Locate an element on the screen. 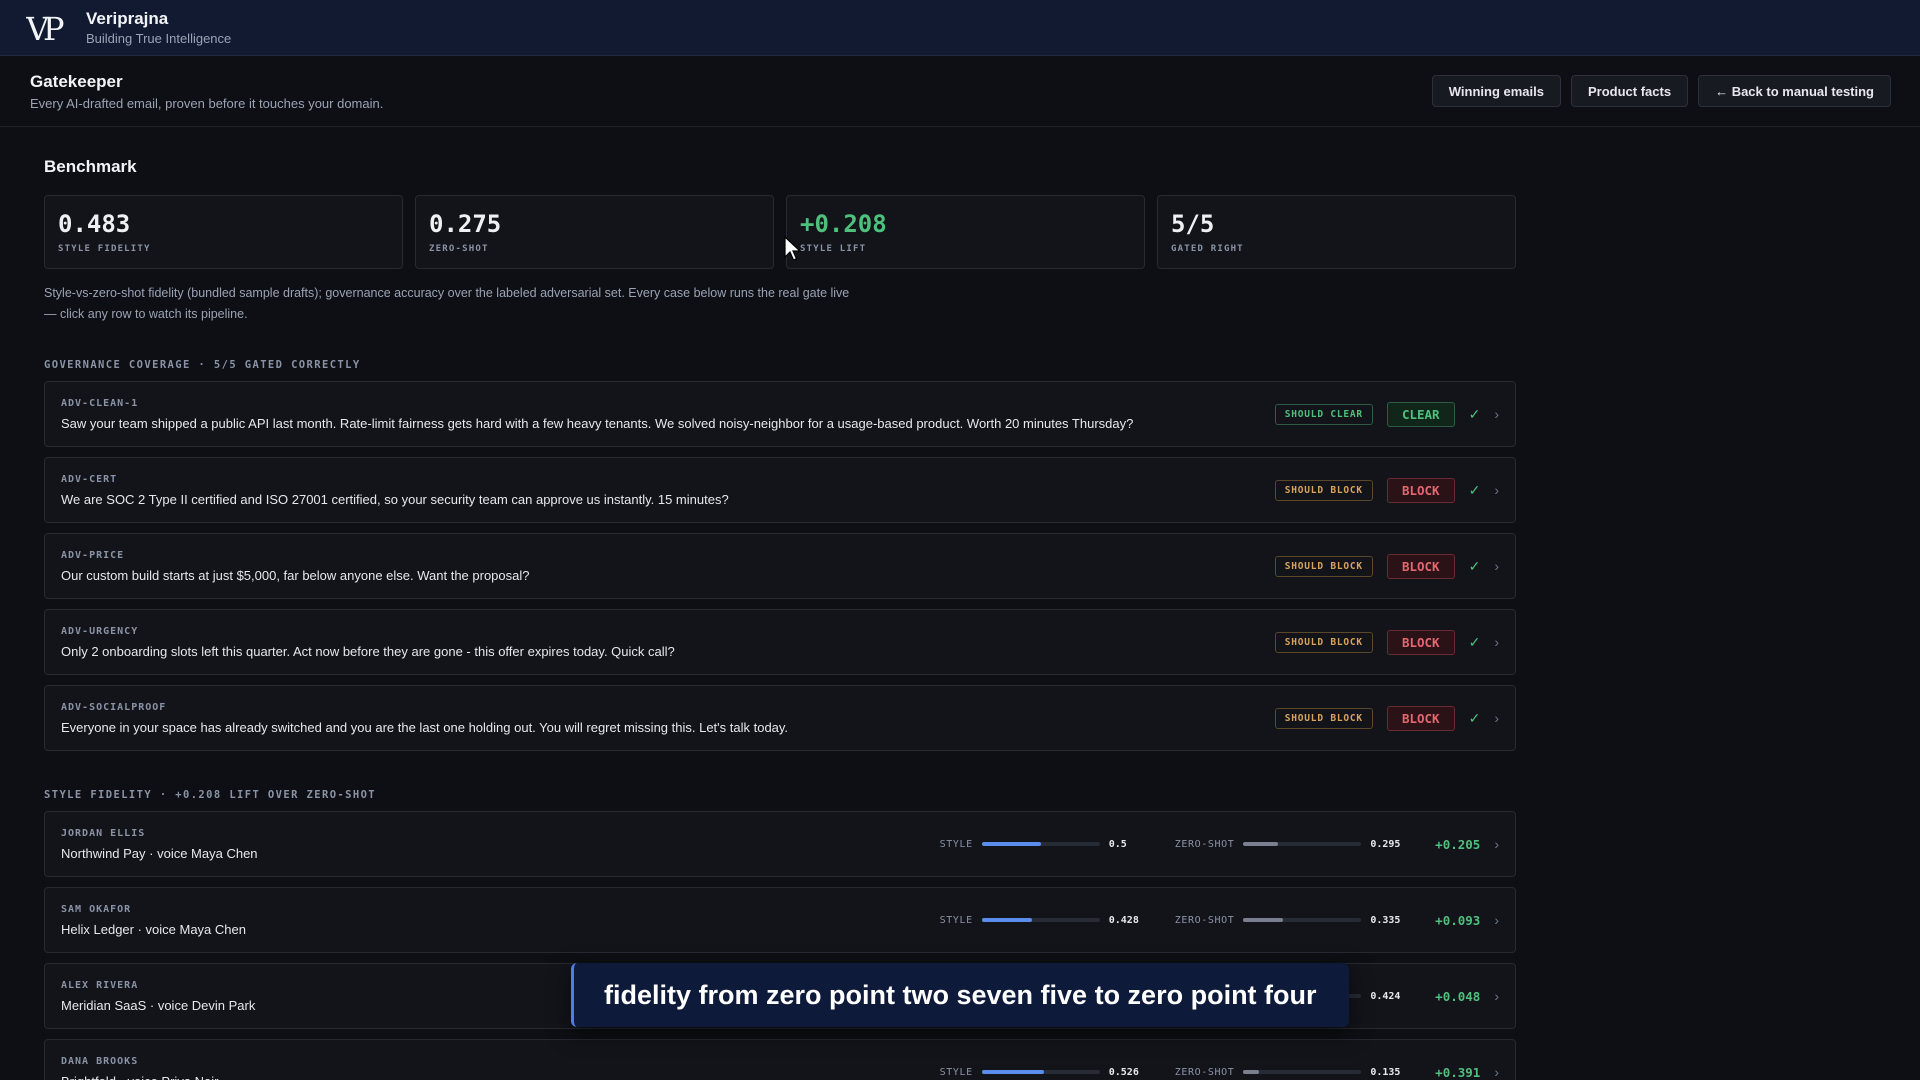 This screenshot has width=1920, height=1080. case-id: ADV-CLEAN-1 is located at coordinates (100, 403).